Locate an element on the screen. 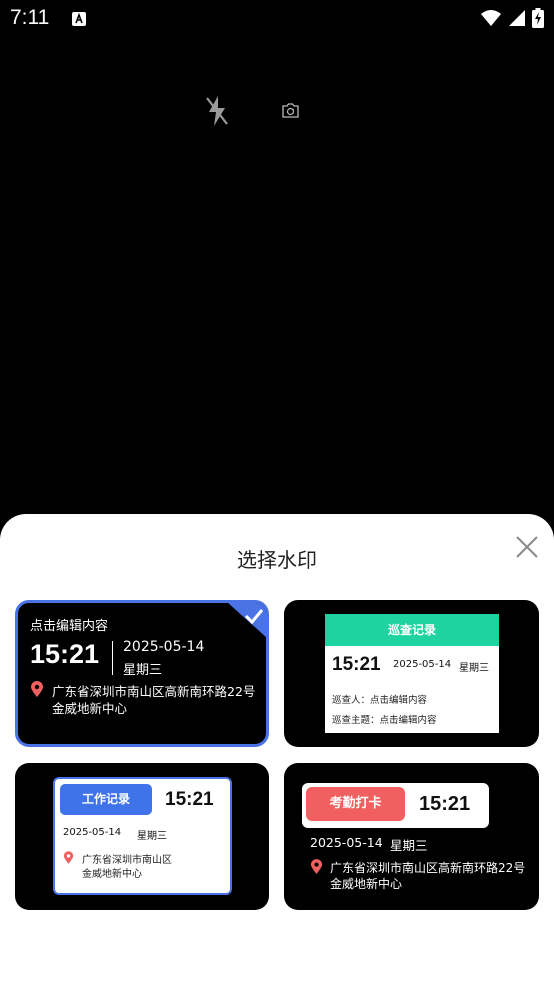 The image size is (554, 984). address-line-1: 广东省深圳市南山区高新南环路22号 is located at coordinates (428, 868).